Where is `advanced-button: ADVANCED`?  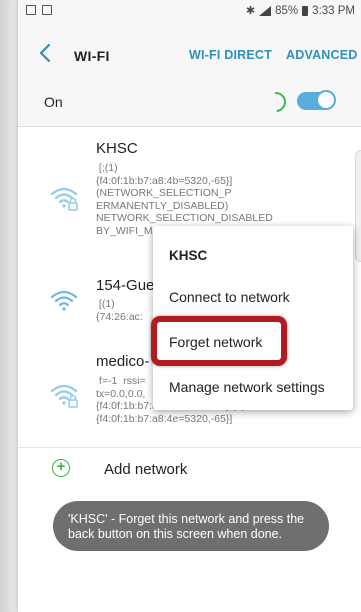
advanced-button: ADVANCED is located at coordinates (322, 55).